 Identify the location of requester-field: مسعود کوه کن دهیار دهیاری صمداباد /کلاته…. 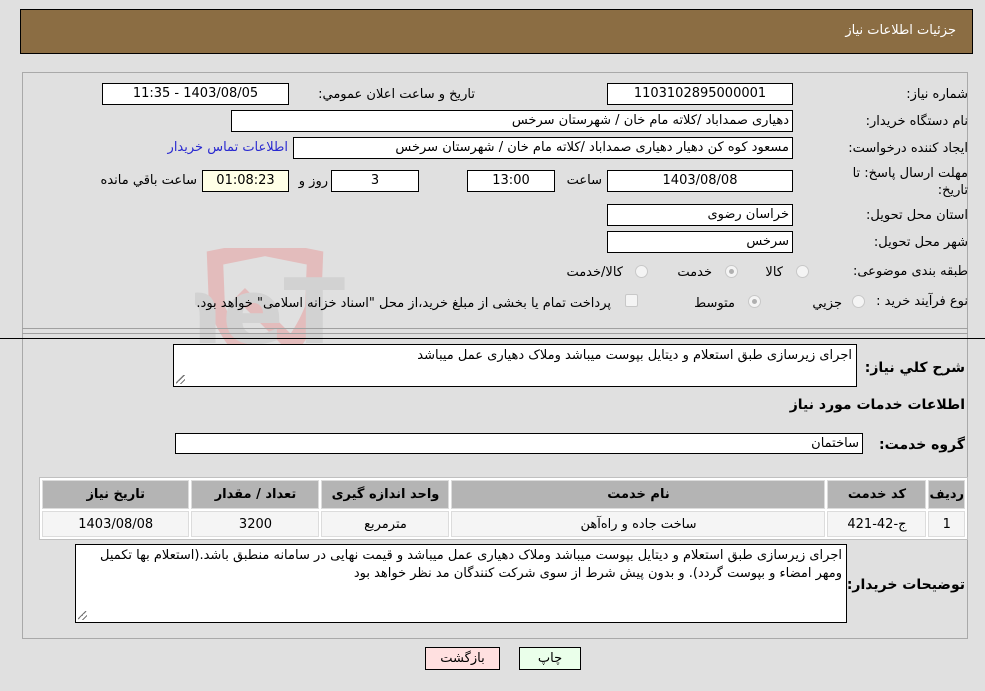
(543, 148).